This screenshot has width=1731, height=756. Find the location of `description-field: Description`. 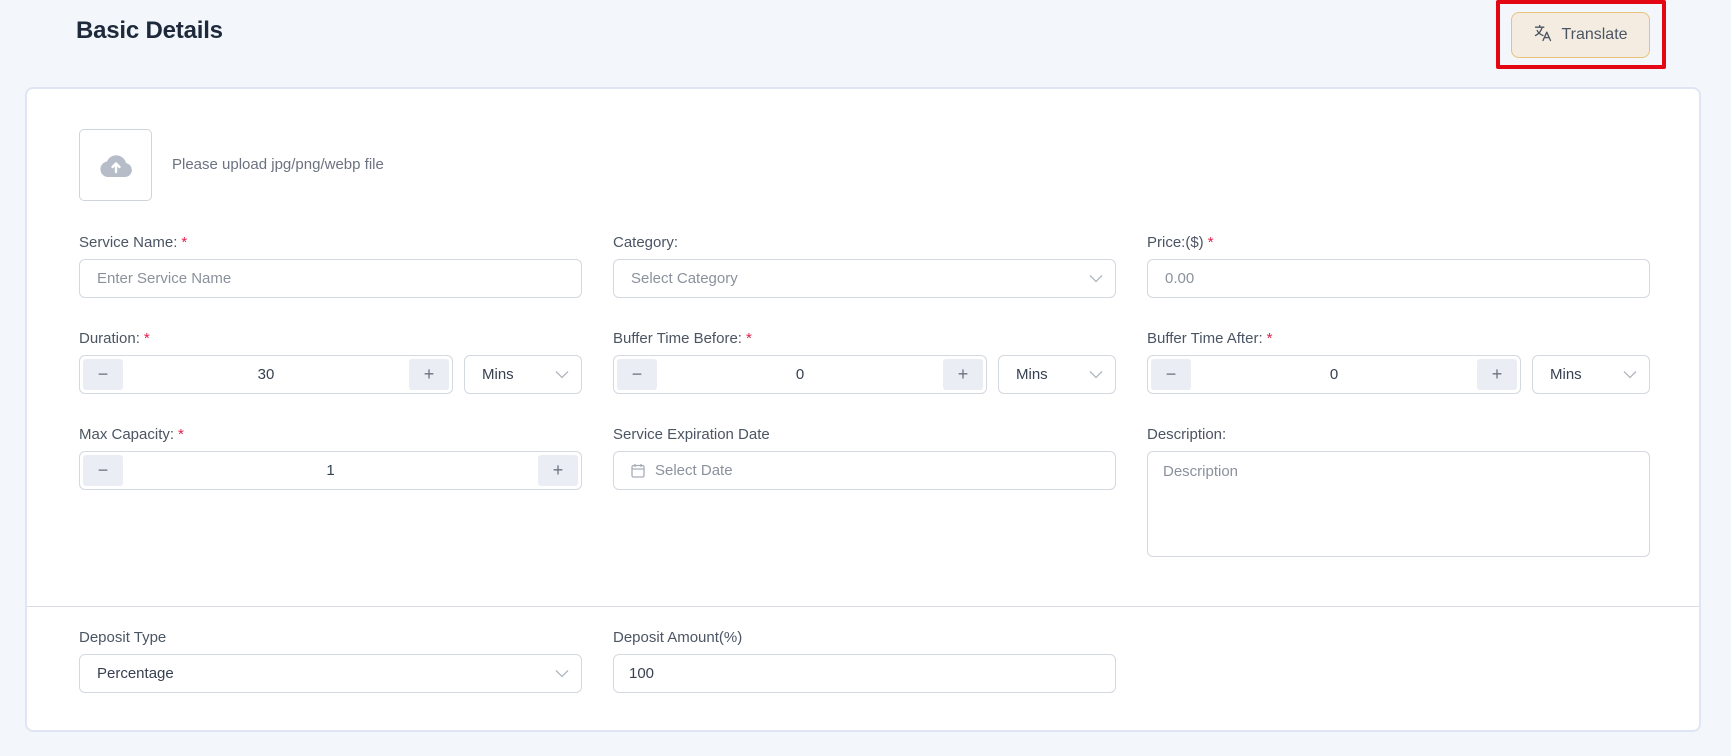

description-field: Description is located at coordinates (1398, 491).